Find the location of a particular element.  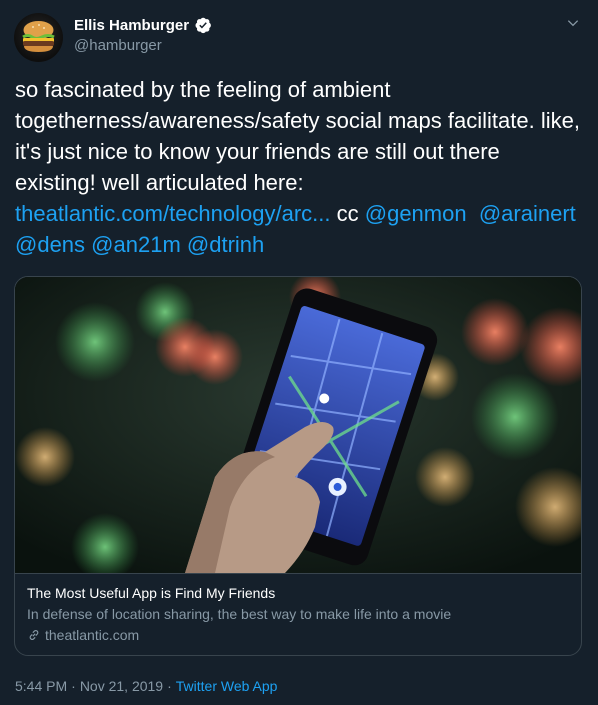

chevron-down-icon is located at coordinates (573, 23).